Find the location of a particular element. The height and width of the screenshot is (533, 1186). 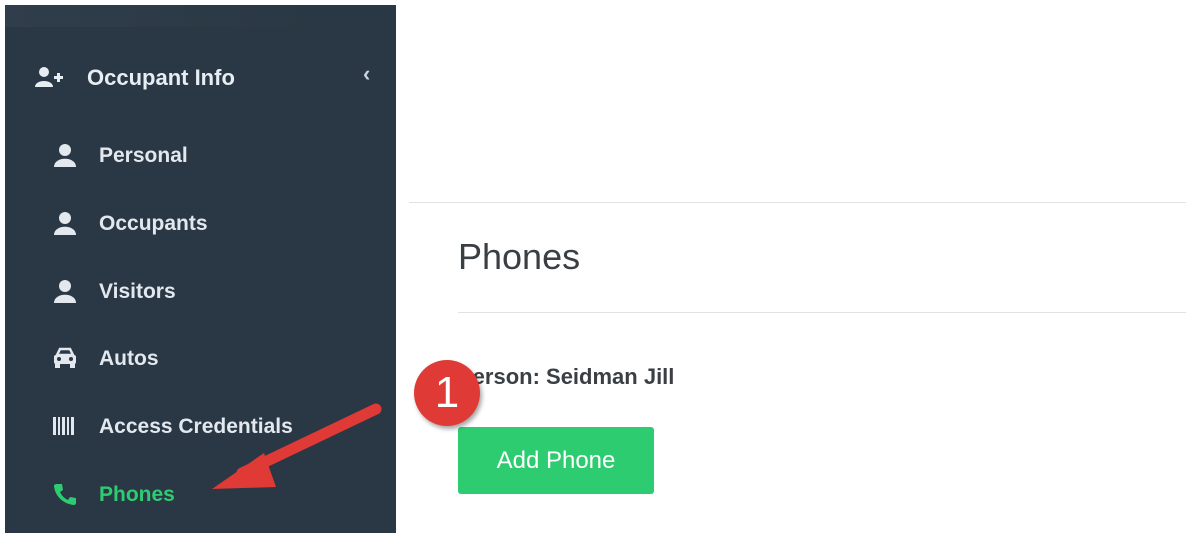

barcode-icon is located at coordinates (63, 426).